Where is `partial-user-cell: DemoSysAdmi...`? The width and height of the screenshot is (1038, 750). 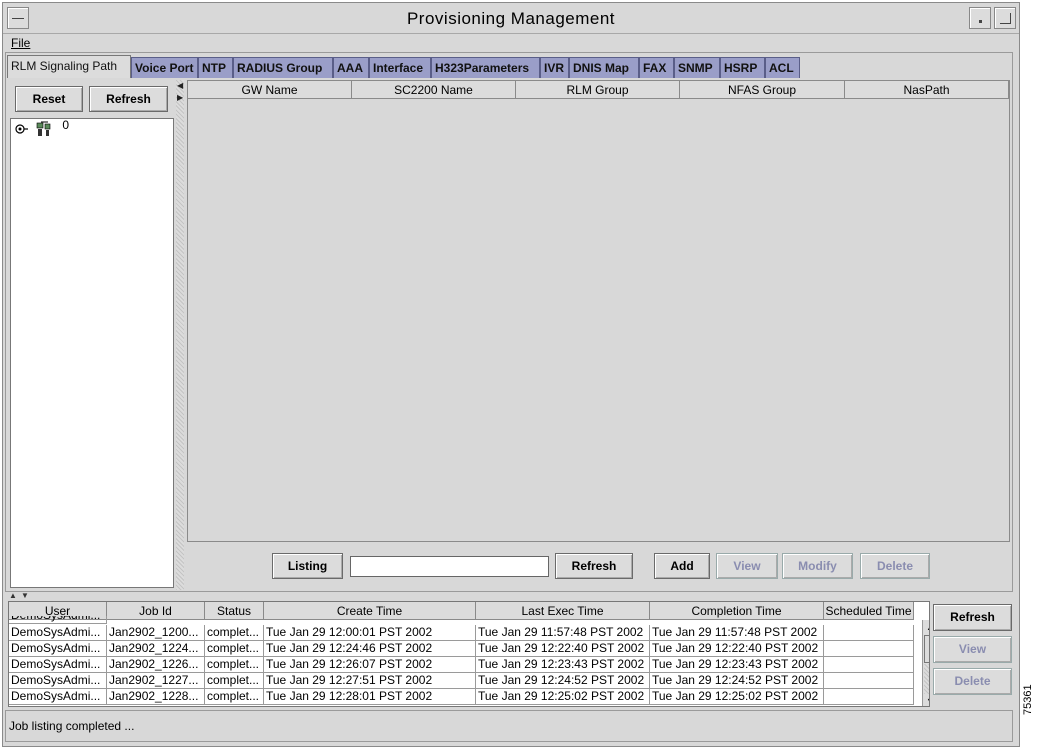 partial-user-cell: DemoSysAdmi... is located at coordinates (58, 620).